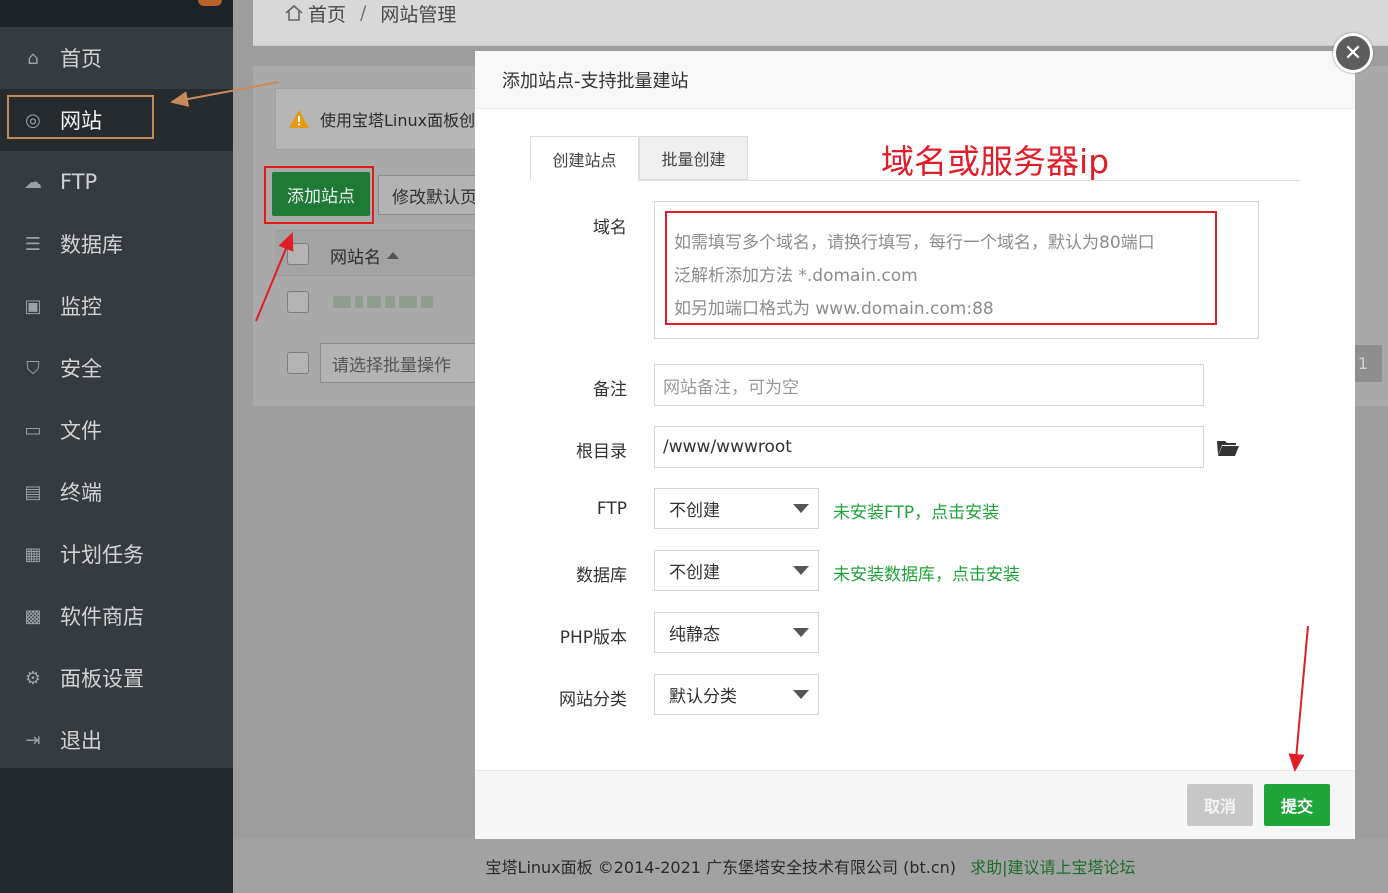 This screenshot has height=893, width=1388. What do you see at coordinates (116, 58) in the screenshot?
I see `sidebar-item-home: ⌂ 首页` at bounding box center [116, 58].